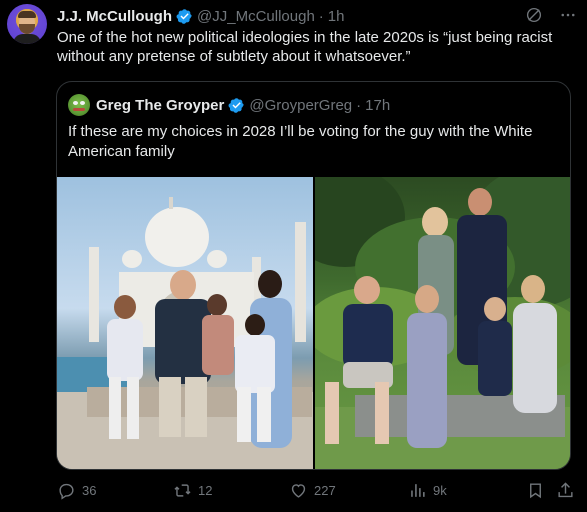  What do you see at coordinates (377, 105) in the screenshot?
I see `quoted-post-time: 17h` at bounding box center [377, 105].